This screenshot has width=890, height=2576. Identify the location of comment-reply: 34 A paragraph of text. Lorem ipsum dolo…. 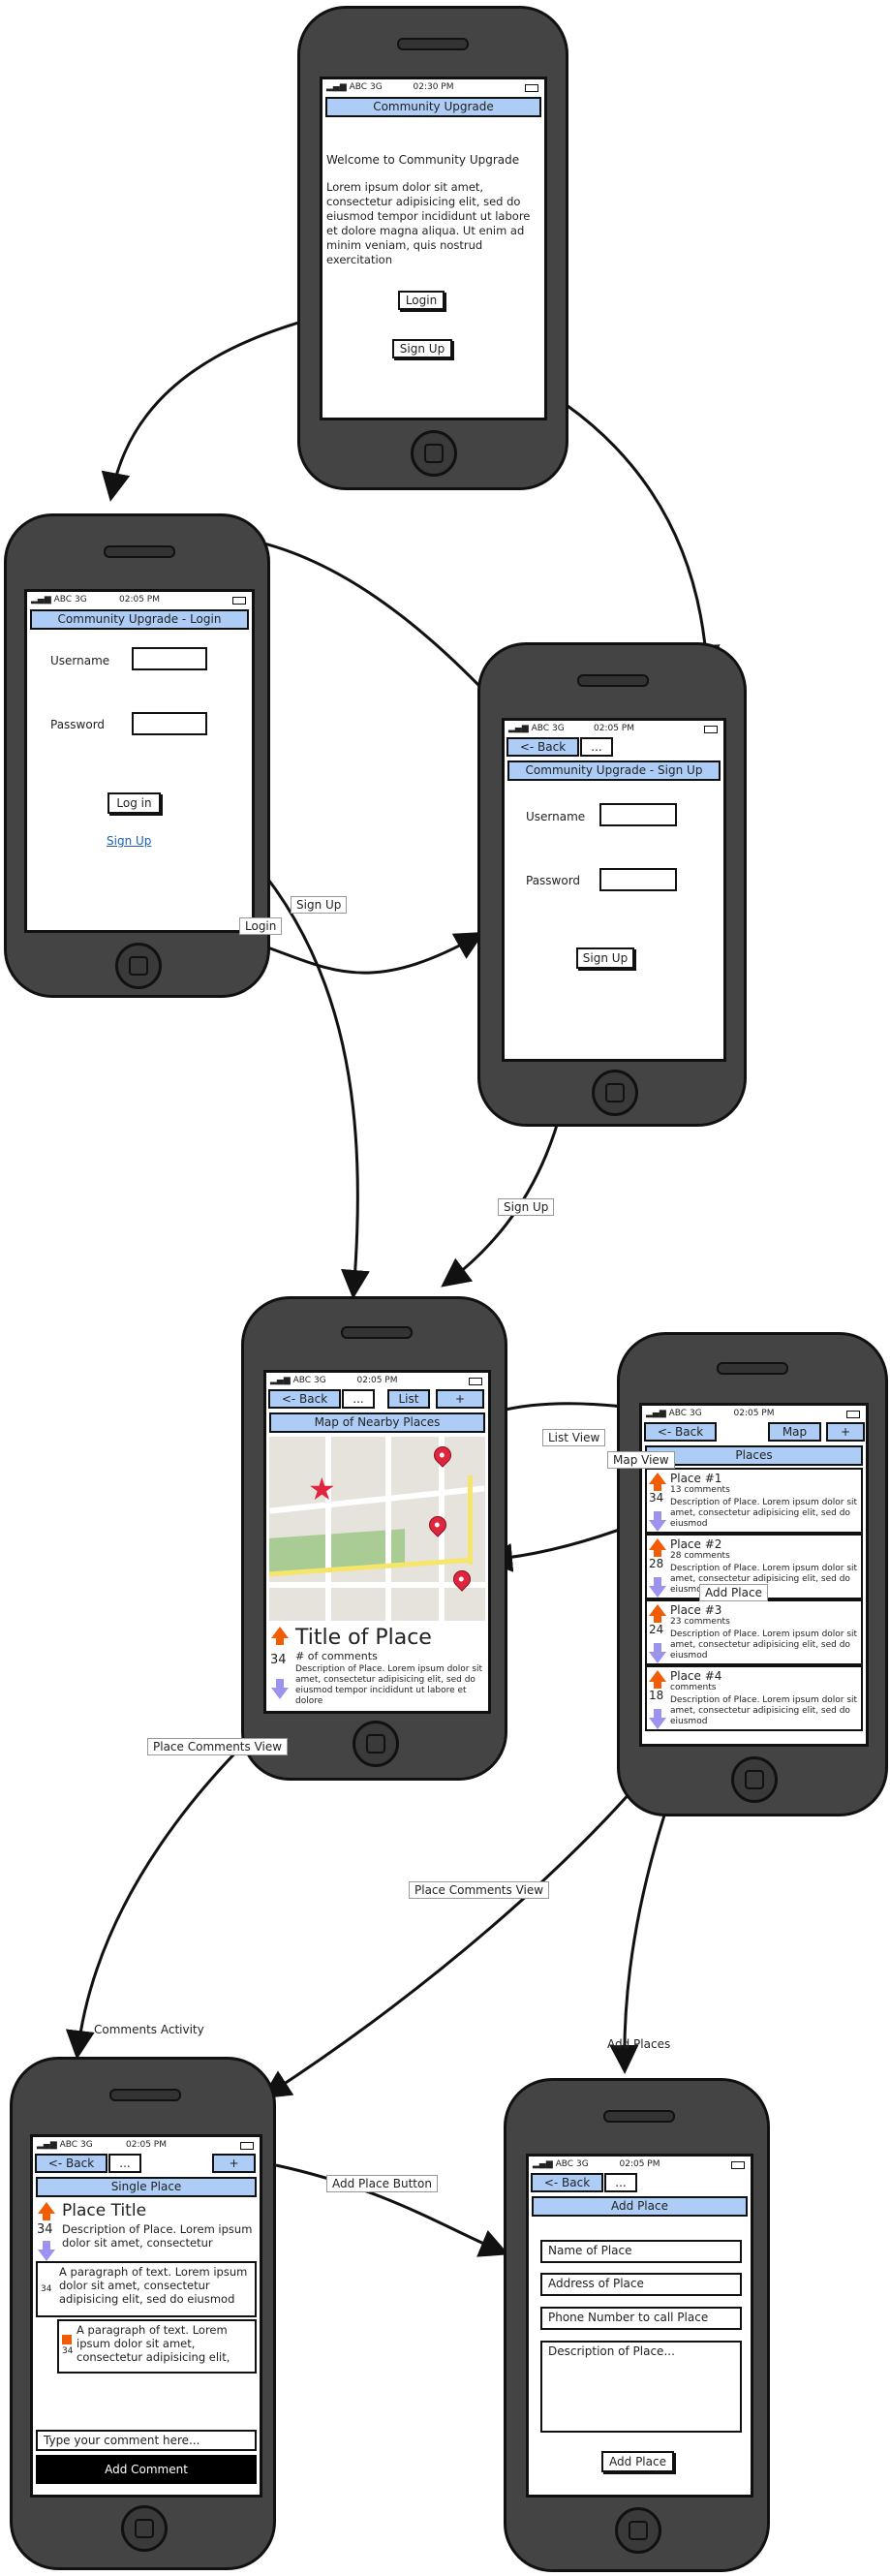
(157, 2346).